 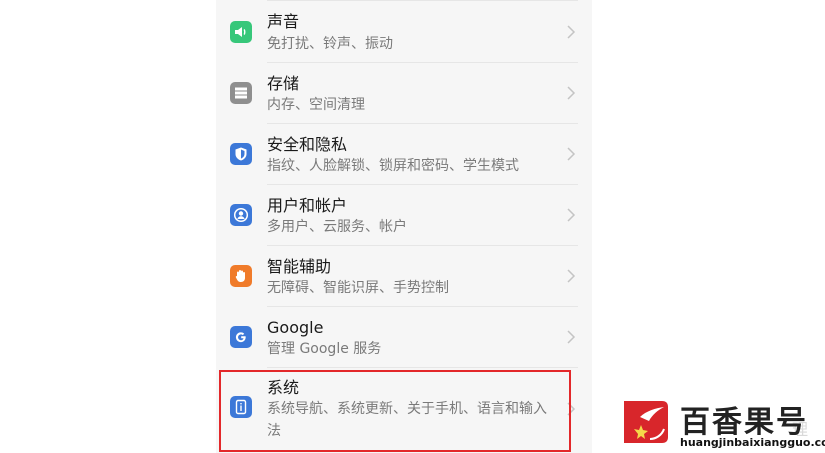 I want to click on settings-item-security: 安全和隐私 指纹、人脸解锁、锁屏和密码、学生模式, so click(x=404, y=153).